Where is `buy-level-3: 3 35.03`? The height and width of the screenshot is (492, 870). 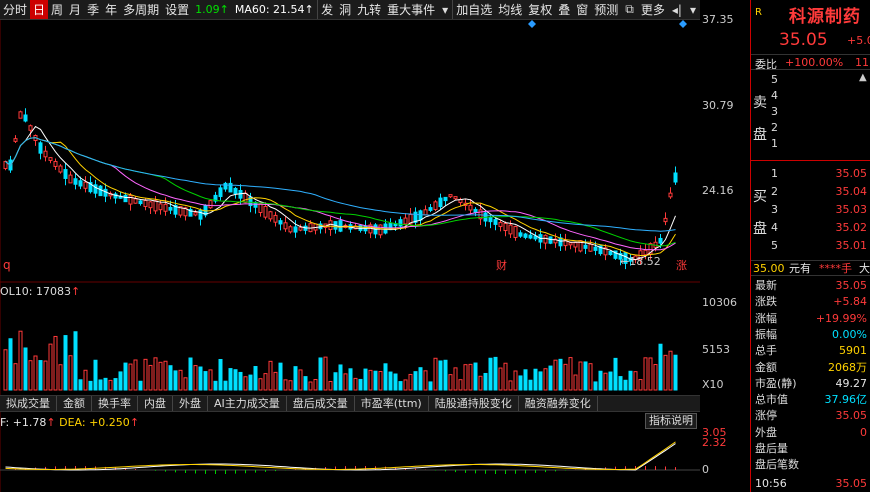
buy-level-3: 3 35.03 is located at coordinates (810, 210).